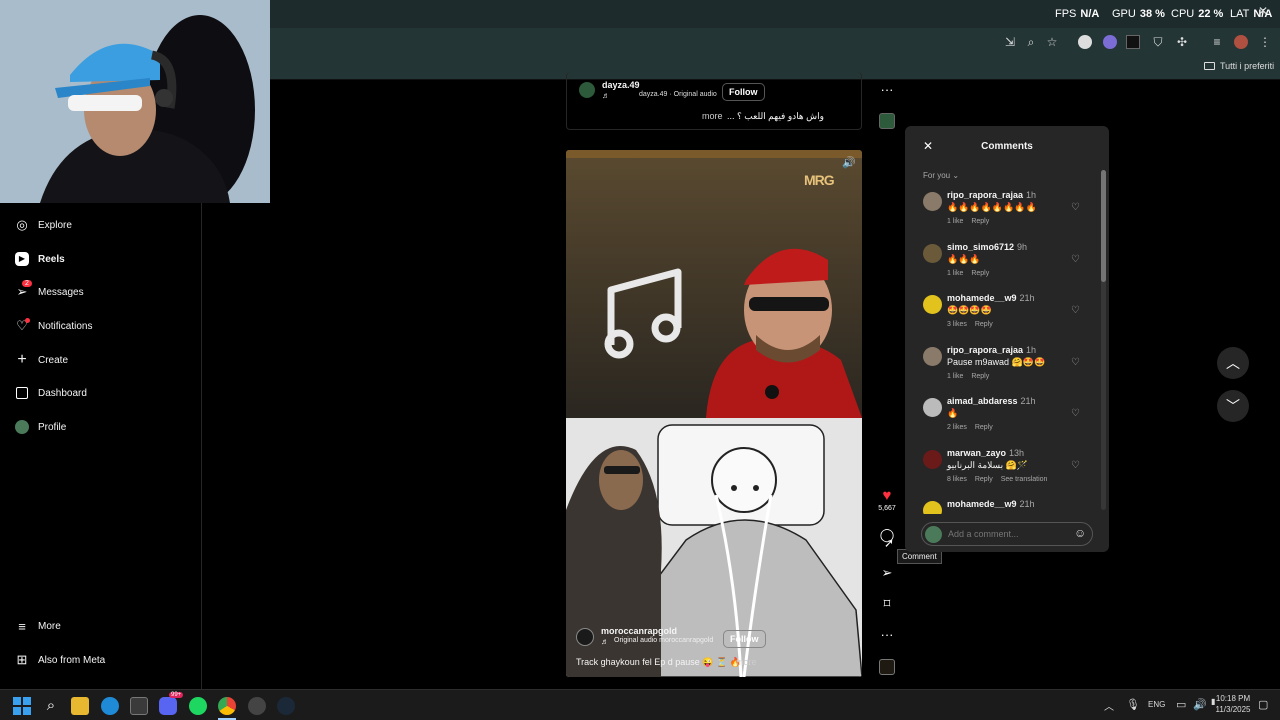 This screenshot has width=1280, height=720. Describe the element at coordinates (43, 225) in the screenshot. I see `sidebar-item-explore: ◎ Explore` at that location.